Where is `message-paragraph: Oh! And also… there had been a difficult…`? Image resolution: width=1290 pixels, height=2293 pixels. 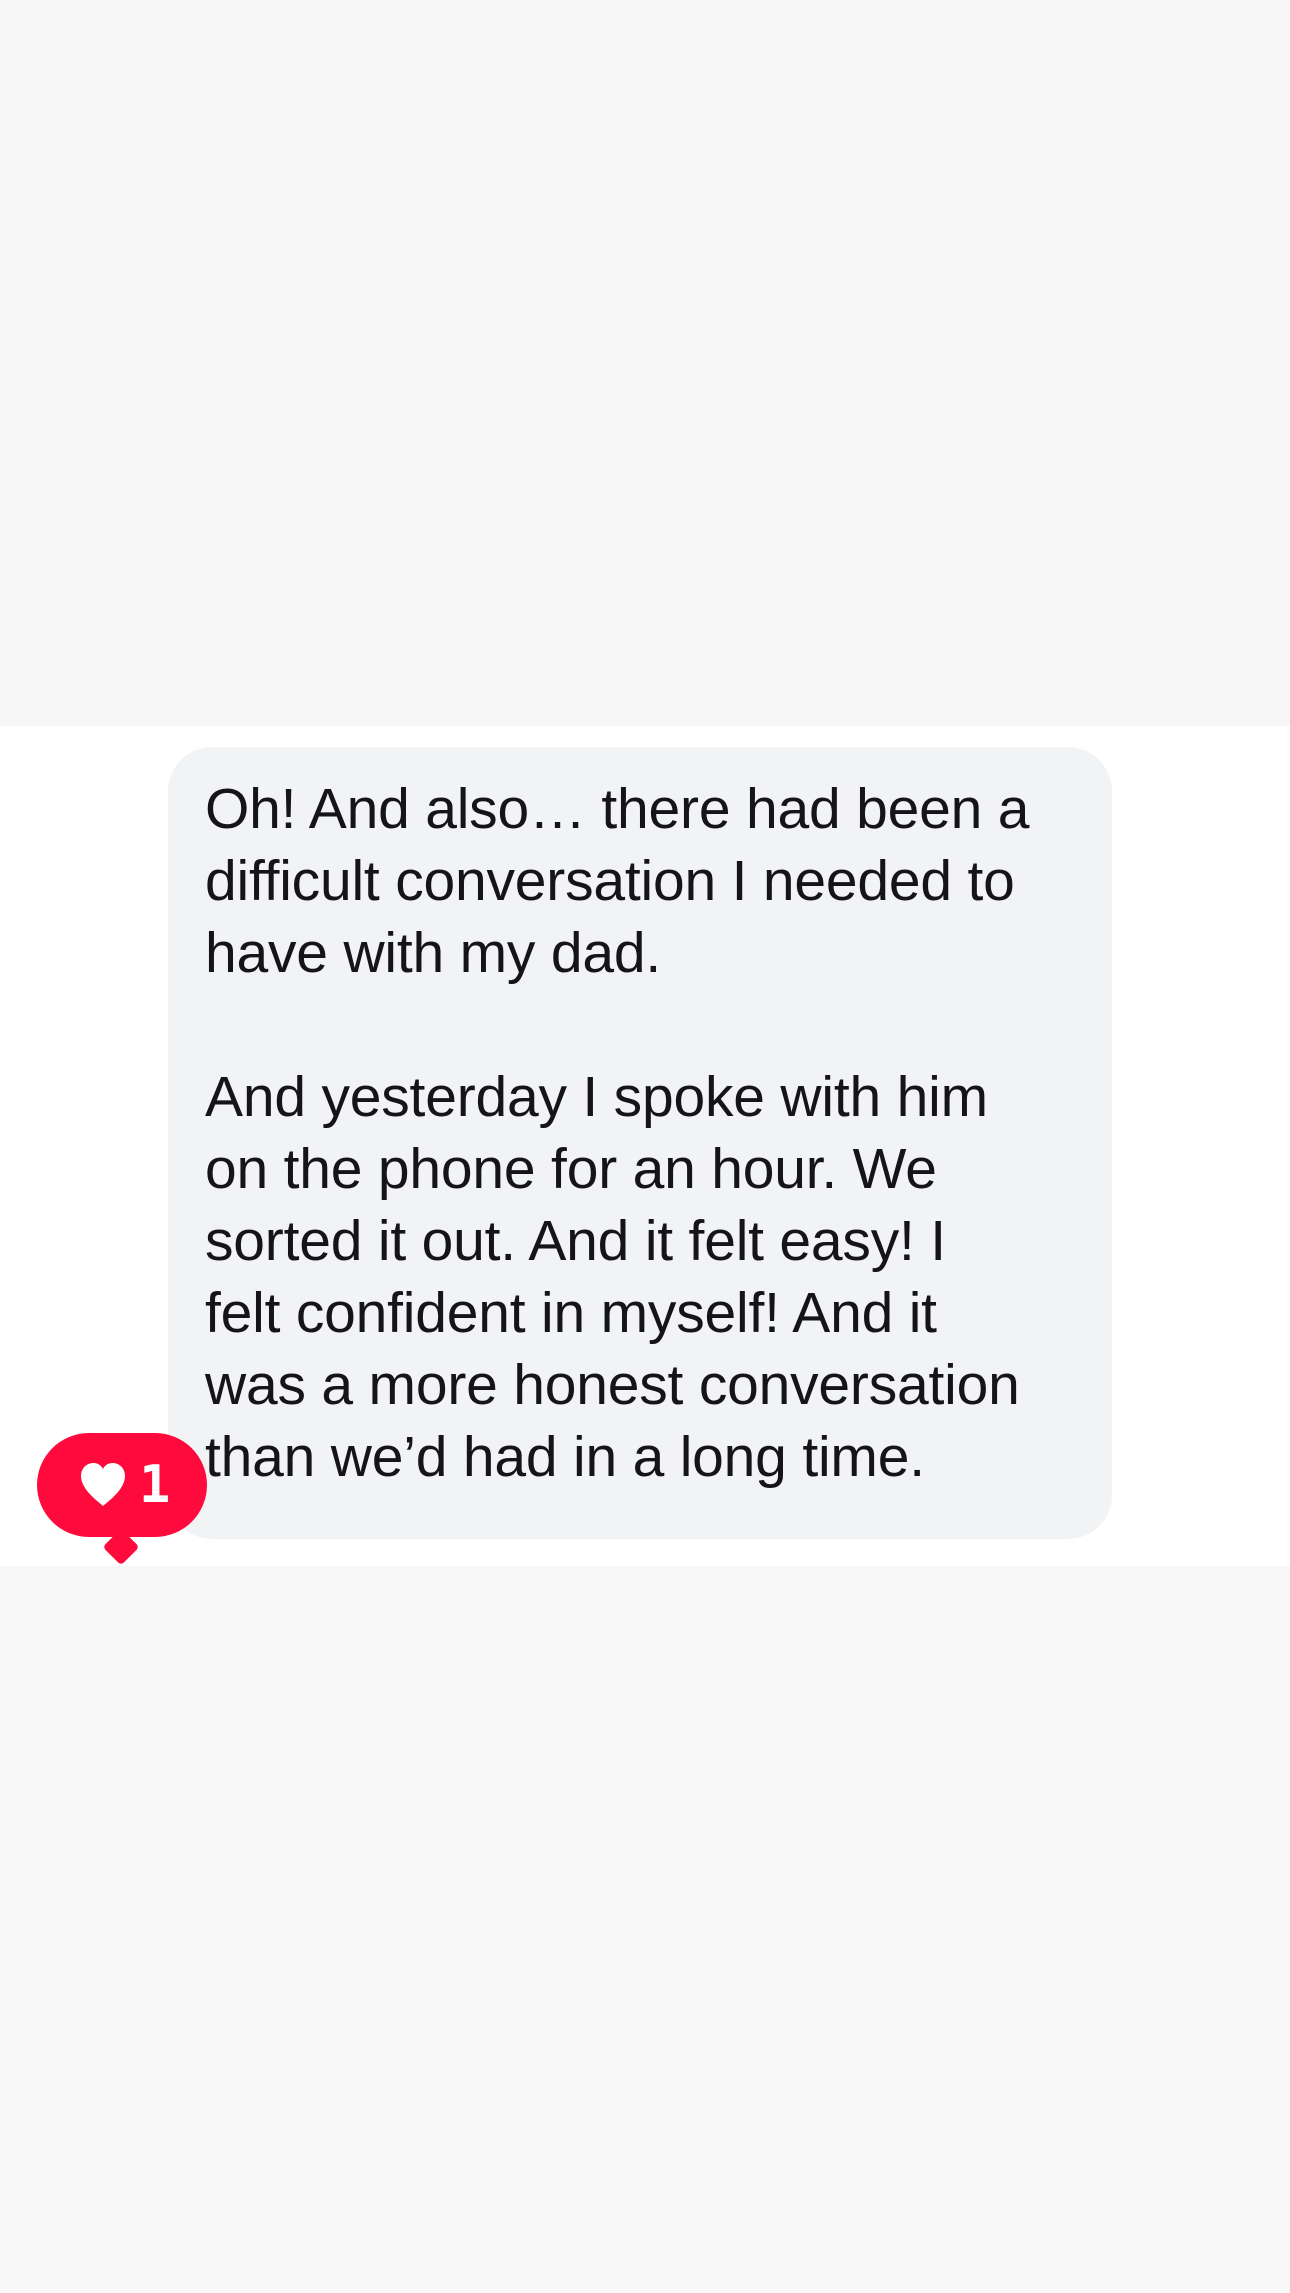 message-paragraph: Oh! And also… there had been a difficult… is located at coordinates (617, 881).